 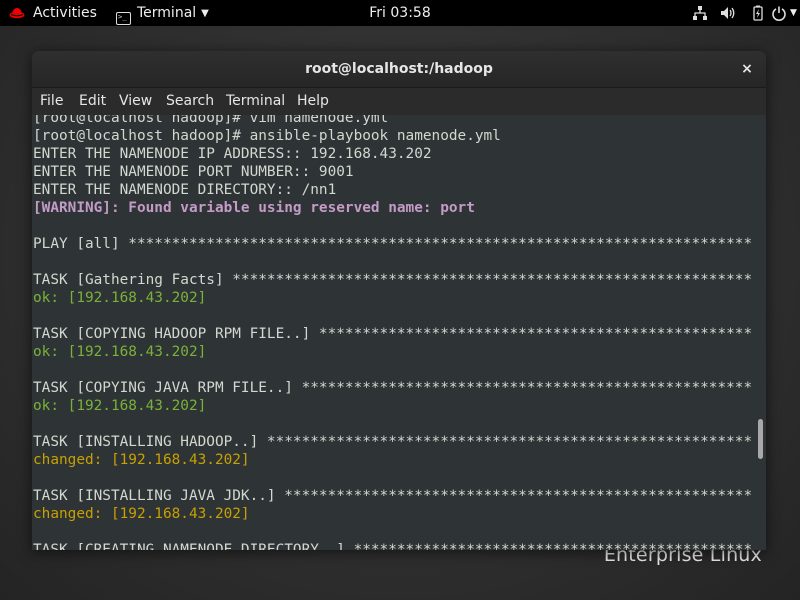 I want to click on menu-view: View, so click(x=135, y=101).